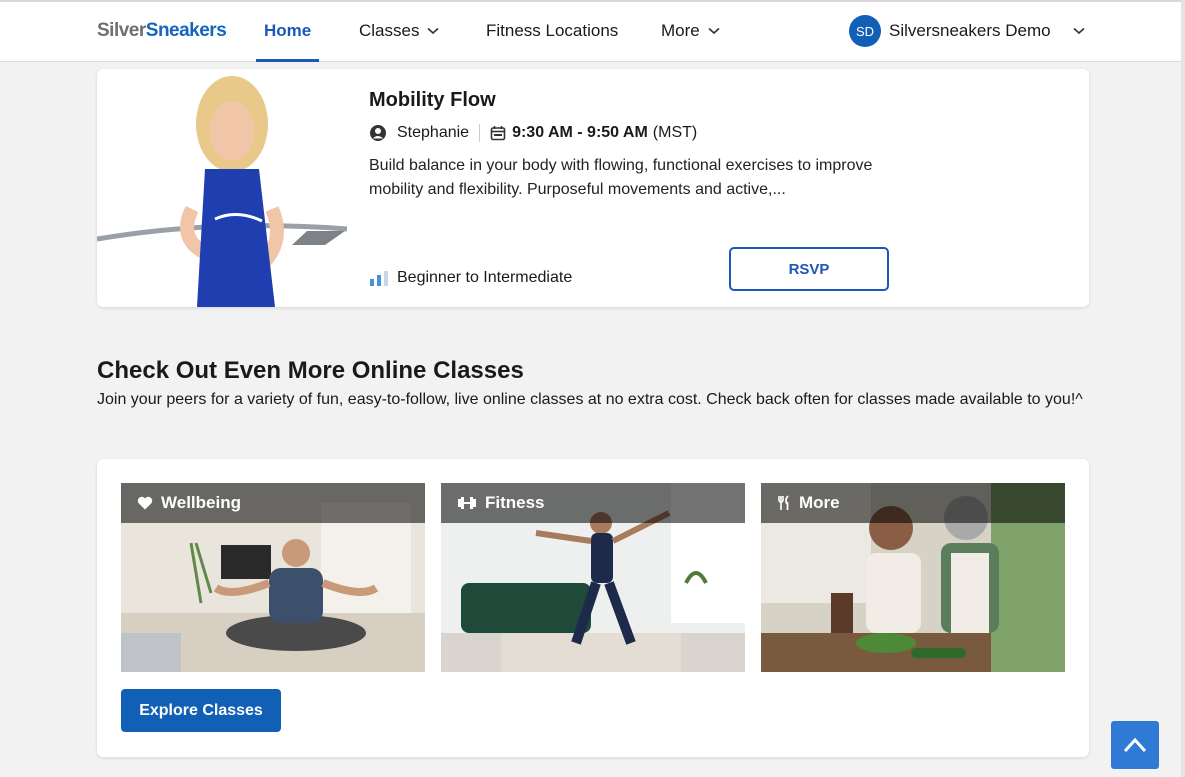 The width and height of the screenshot is (1185, 777). I want to click on user-menu: SD Silversneakers Demo, so click(967, 31).